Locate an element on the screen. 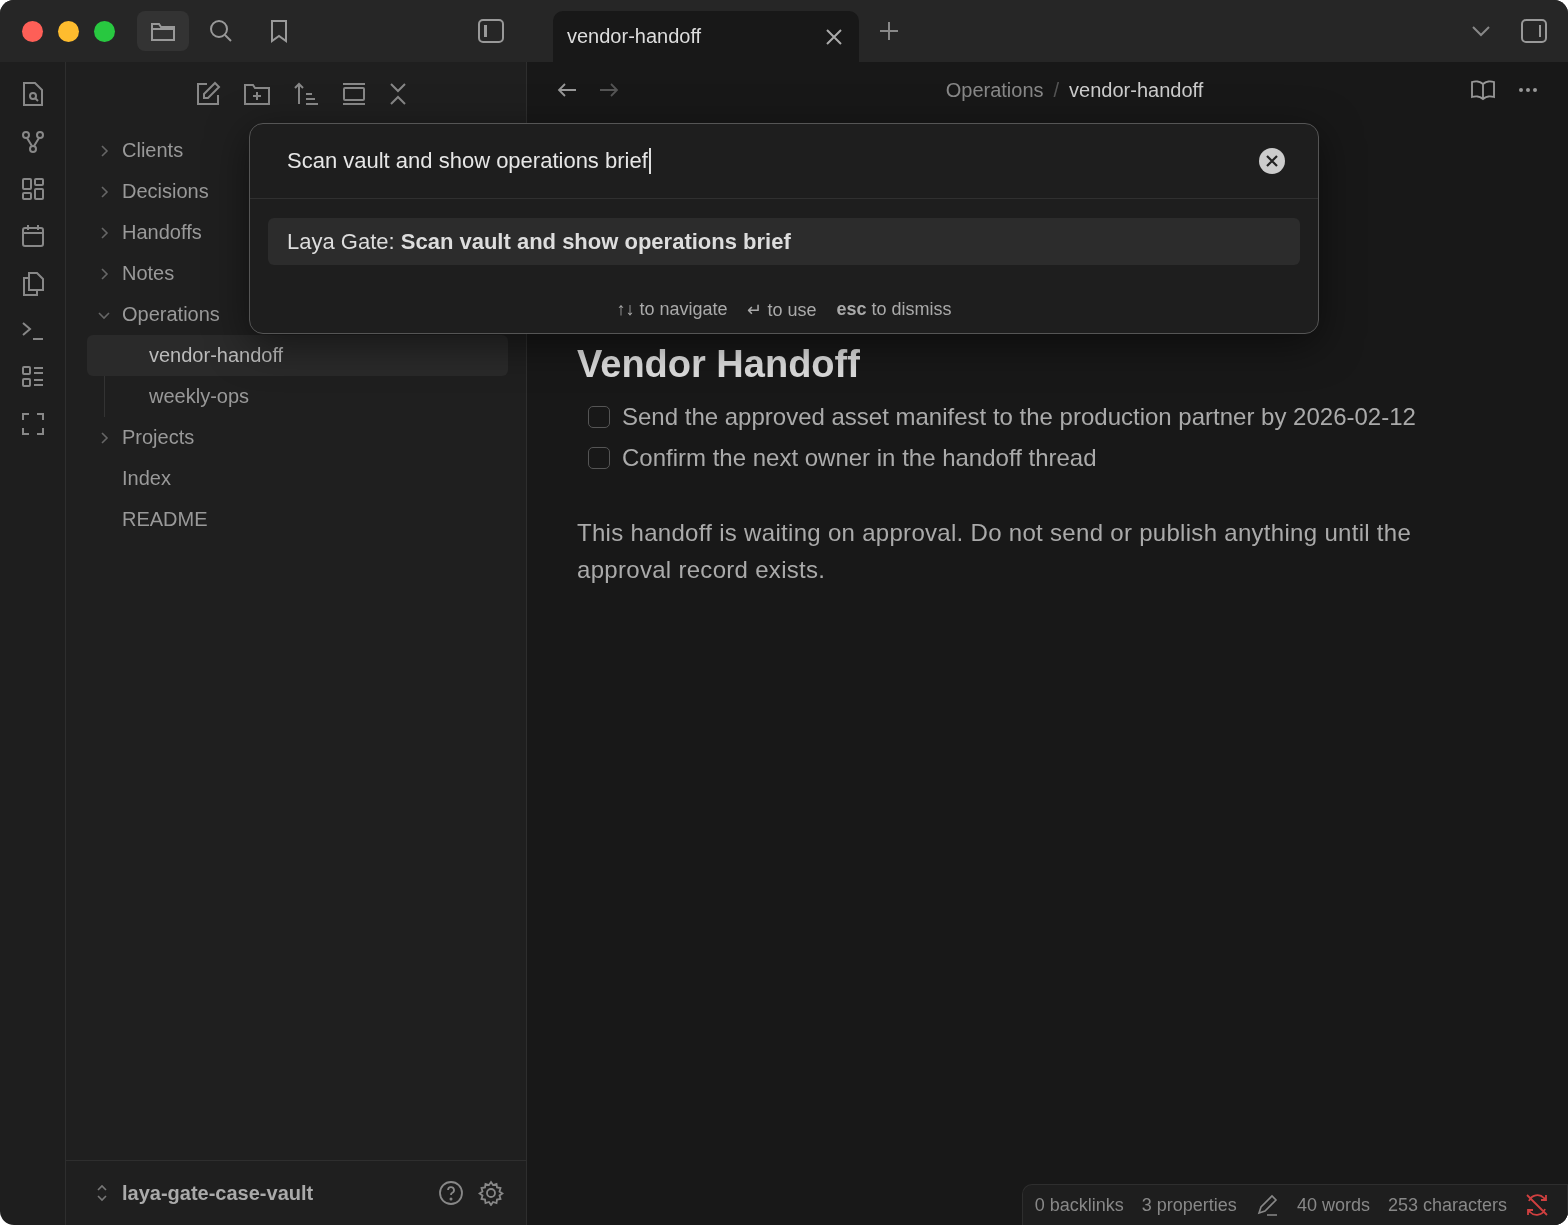 This screenshot has width=1568, height=1225. keyboard-hint: ↵ to use is located at coordinates (782, 310).